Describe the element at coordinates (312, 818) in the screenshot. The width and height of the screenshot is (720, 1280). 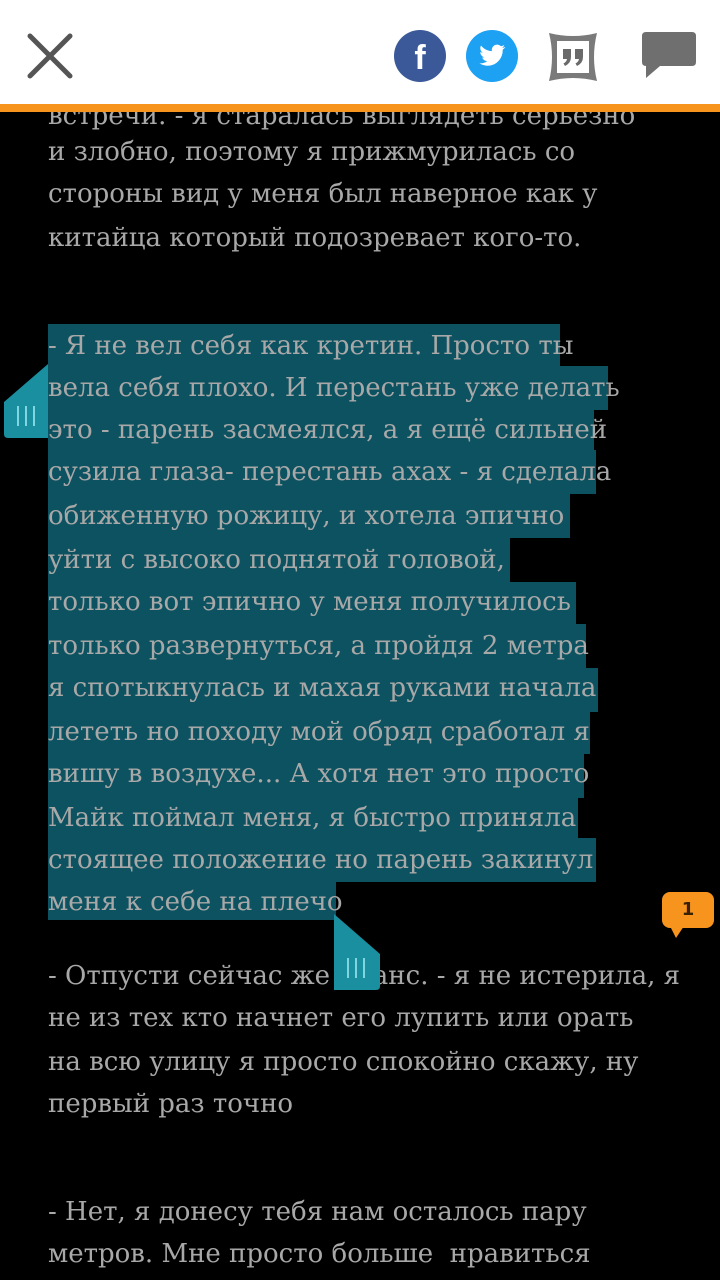
I see `selected-line: Майк поймал меня, я быстро приняла` at that location.